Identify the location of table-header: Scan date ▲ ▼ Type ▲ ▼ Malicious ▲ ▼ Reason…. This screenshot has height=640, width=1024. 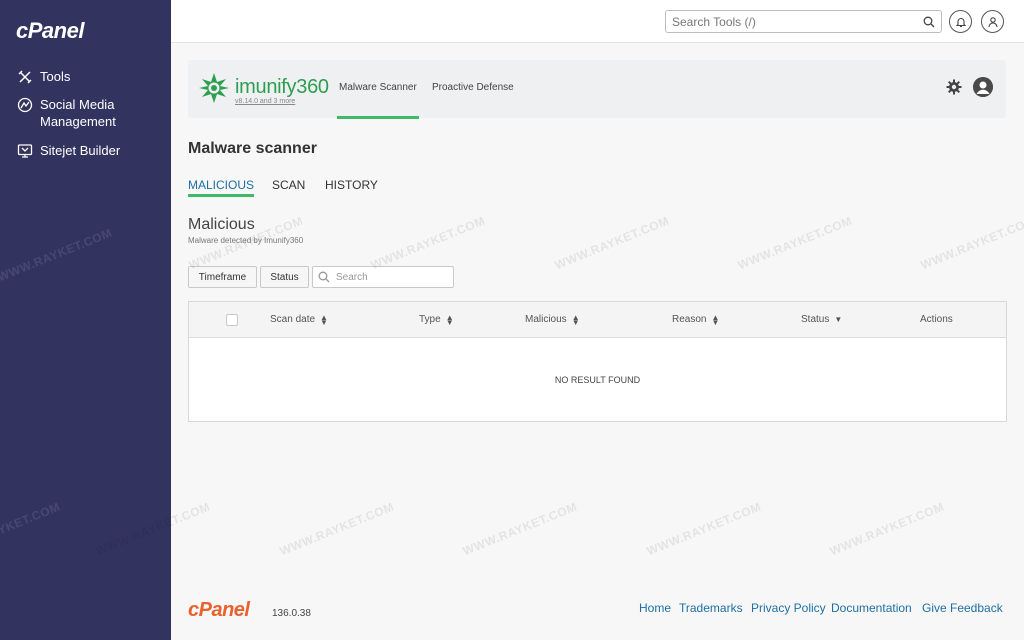
(597, 320).